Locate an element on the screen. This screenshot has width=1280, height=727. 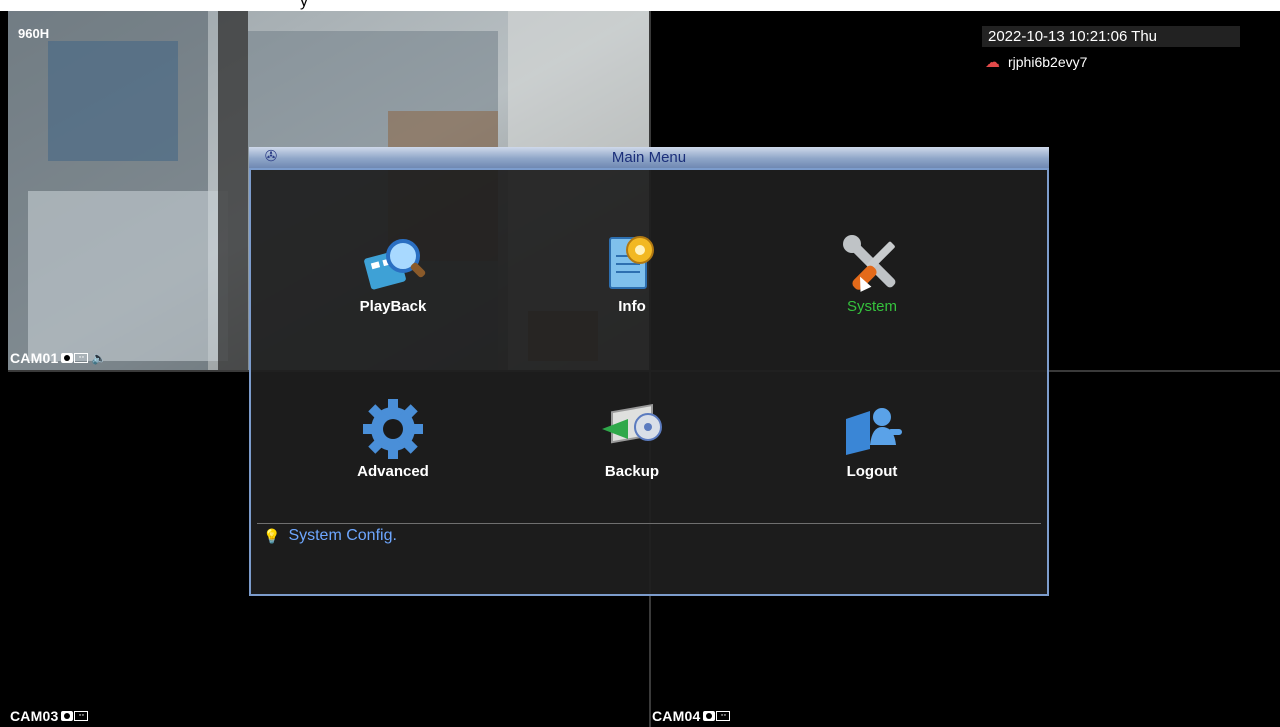
cloud-device-id: ☁ rjphi6b2evy7 is located at coordinates (1036, 62).